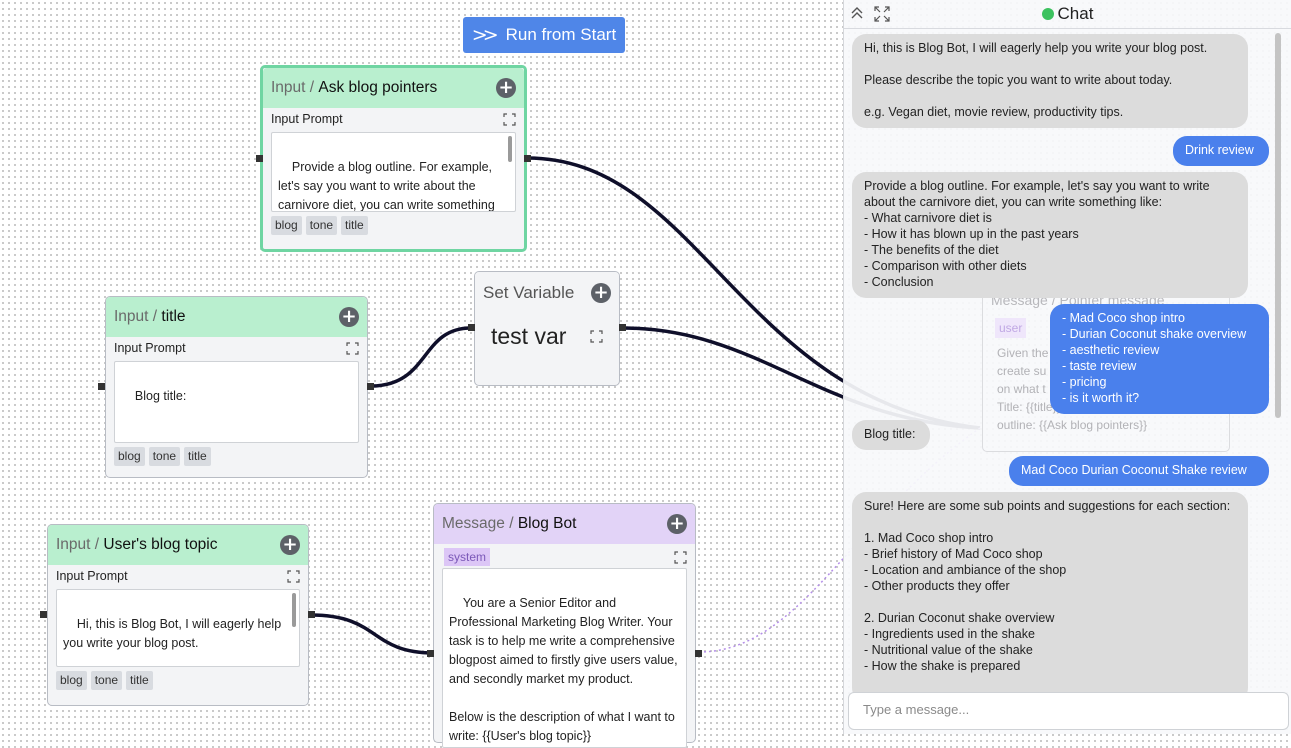 The height and width of the screenshot is (748, 1291). I want to click on prompt-textarea: Blog title:, so click(236, 402).